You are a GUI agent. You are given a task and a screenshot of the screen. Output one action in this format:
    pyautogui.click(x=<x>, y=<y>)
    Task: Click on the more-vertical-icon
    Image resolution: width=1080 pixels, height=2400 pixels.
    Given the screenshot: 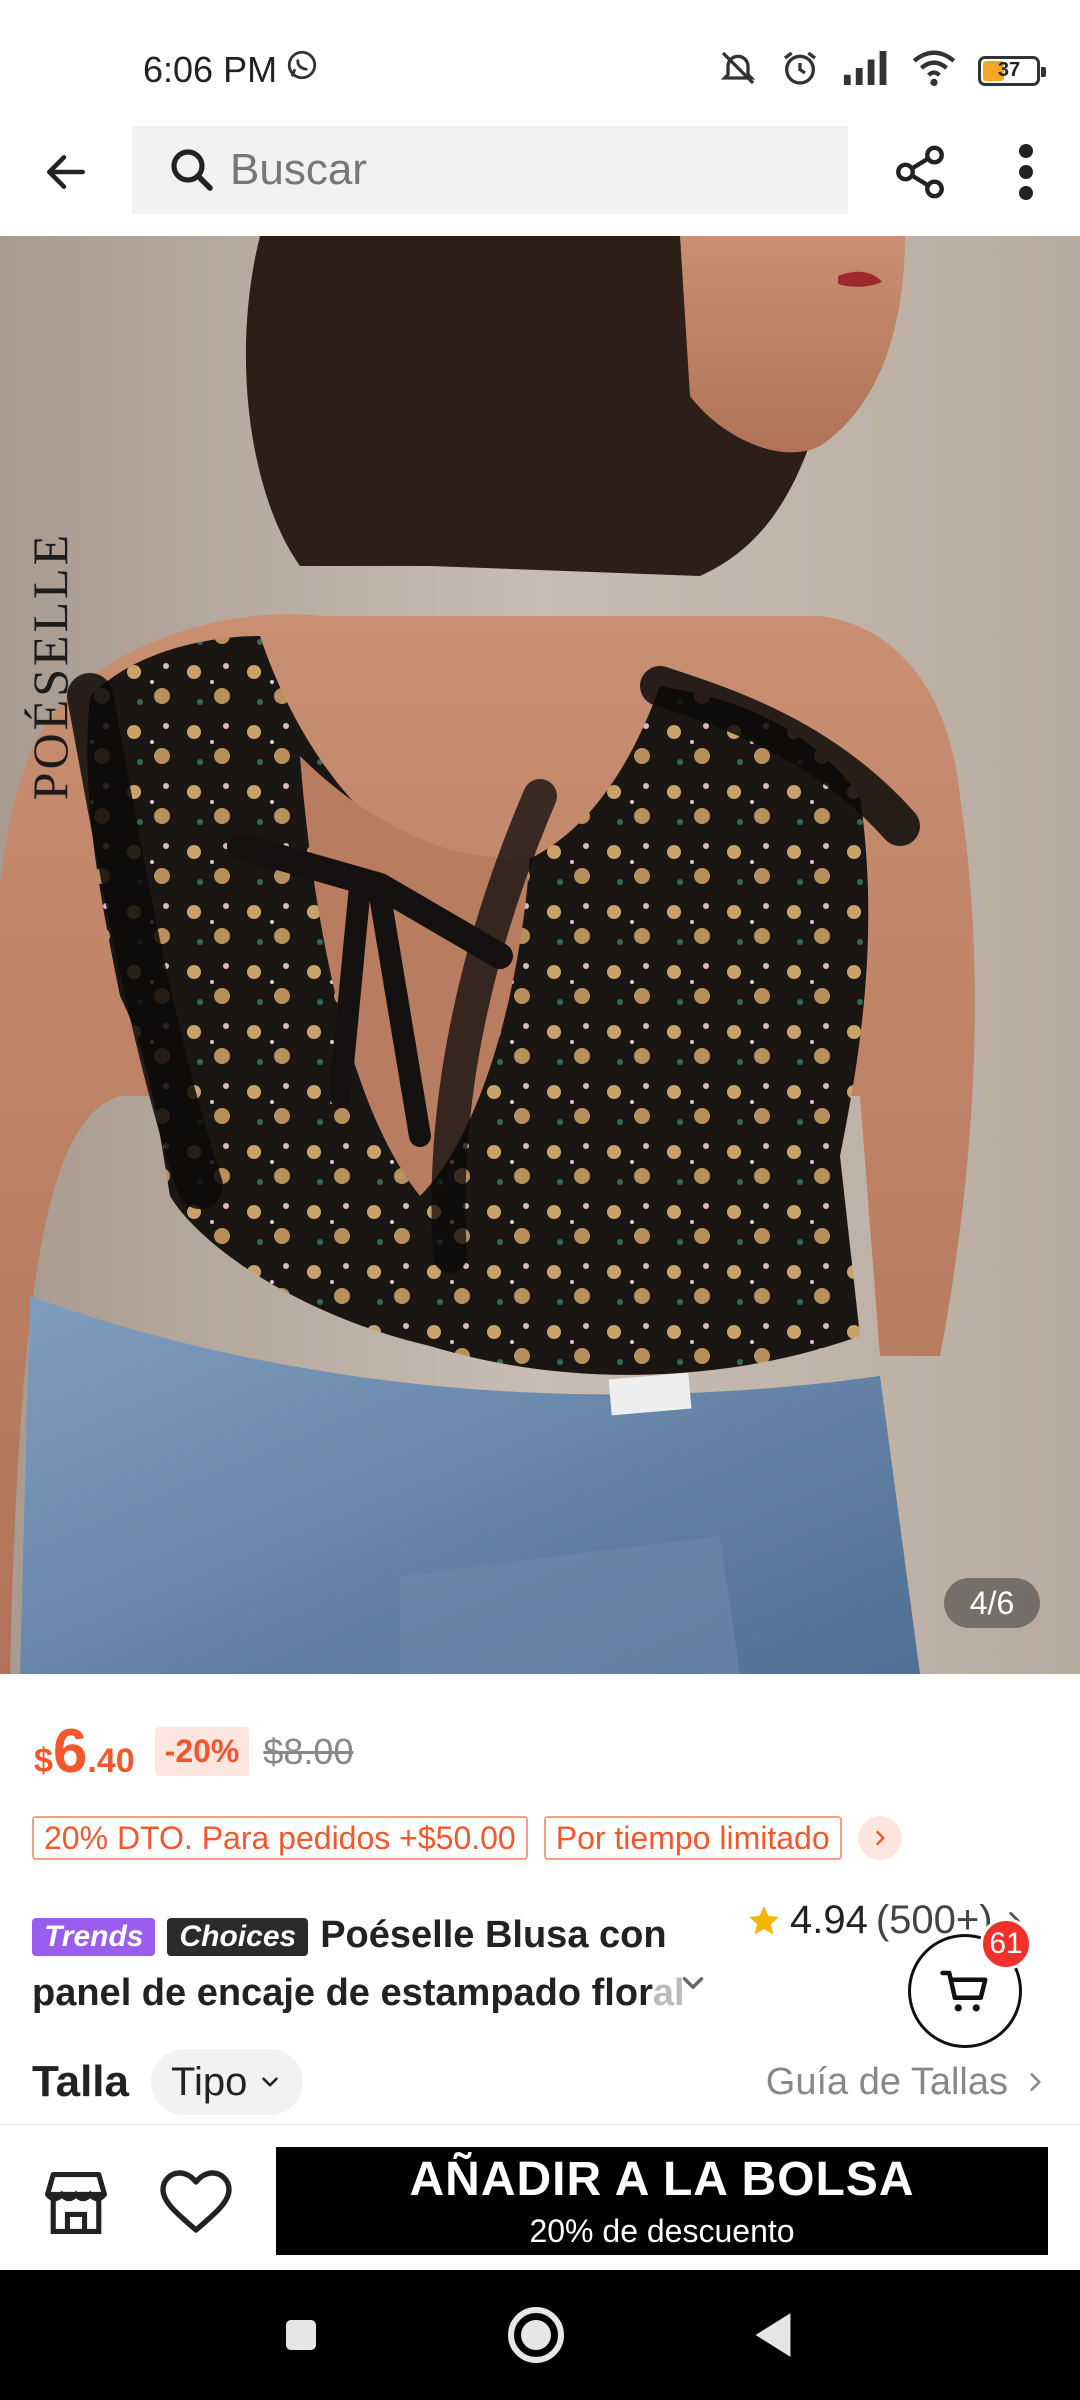 What is the action you would take?
    pyautogui.click(x=1026, y=172)
    